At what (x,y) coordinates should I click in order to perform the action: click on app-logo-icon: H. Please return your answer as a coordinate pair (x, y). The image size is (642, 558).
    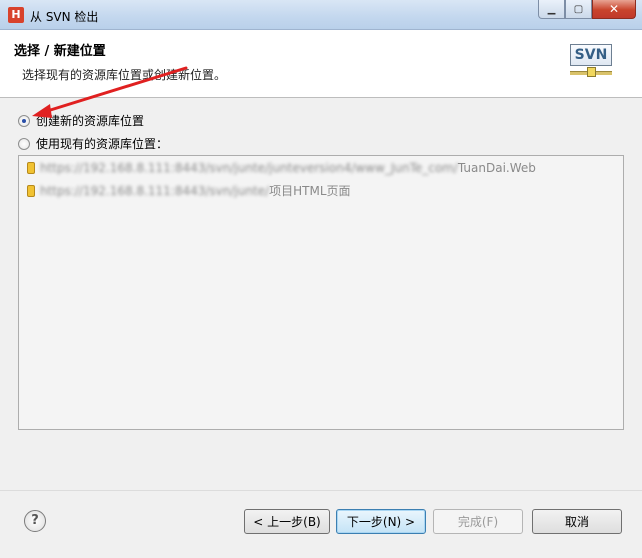
    Looking at the image, I should click on (16, 15).